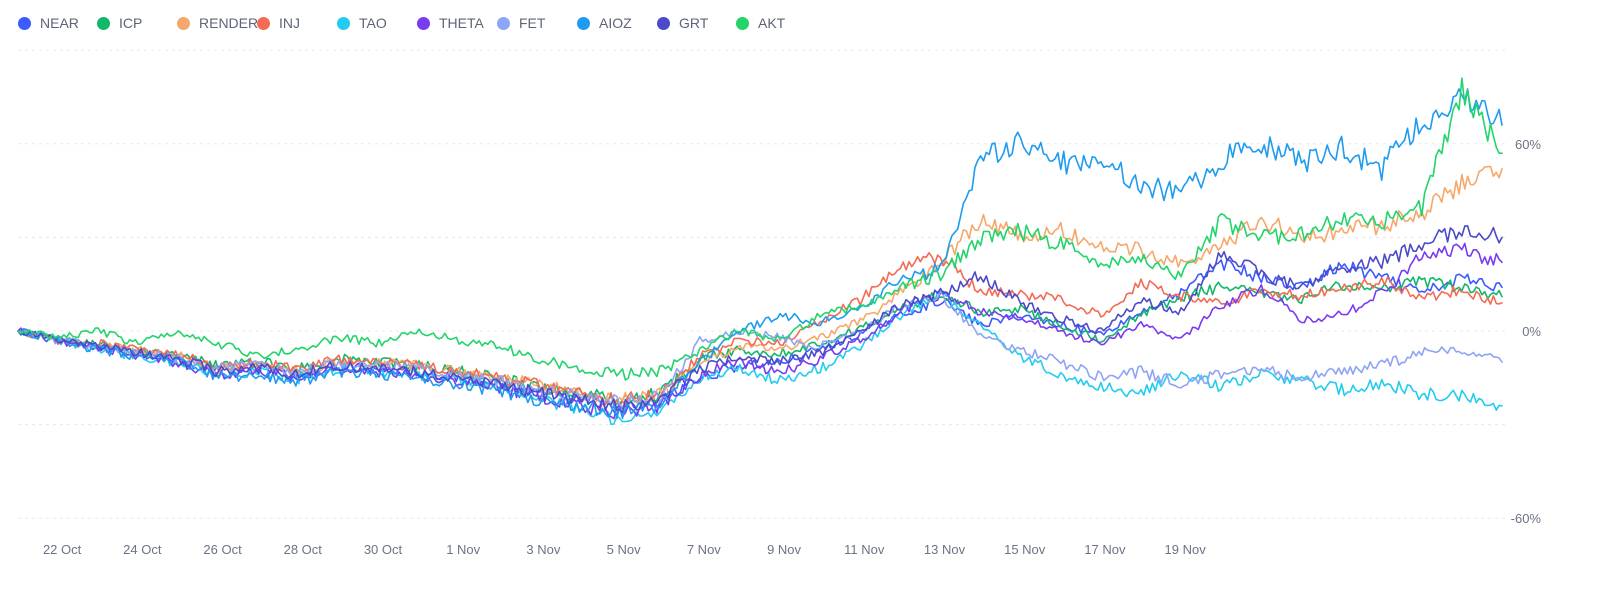 The width and height of the screenshot is (1600, 591). Describe the element at coordinates (222, 549) in the screenshot. I see `x-tick-label: 26 Oct` at that location.